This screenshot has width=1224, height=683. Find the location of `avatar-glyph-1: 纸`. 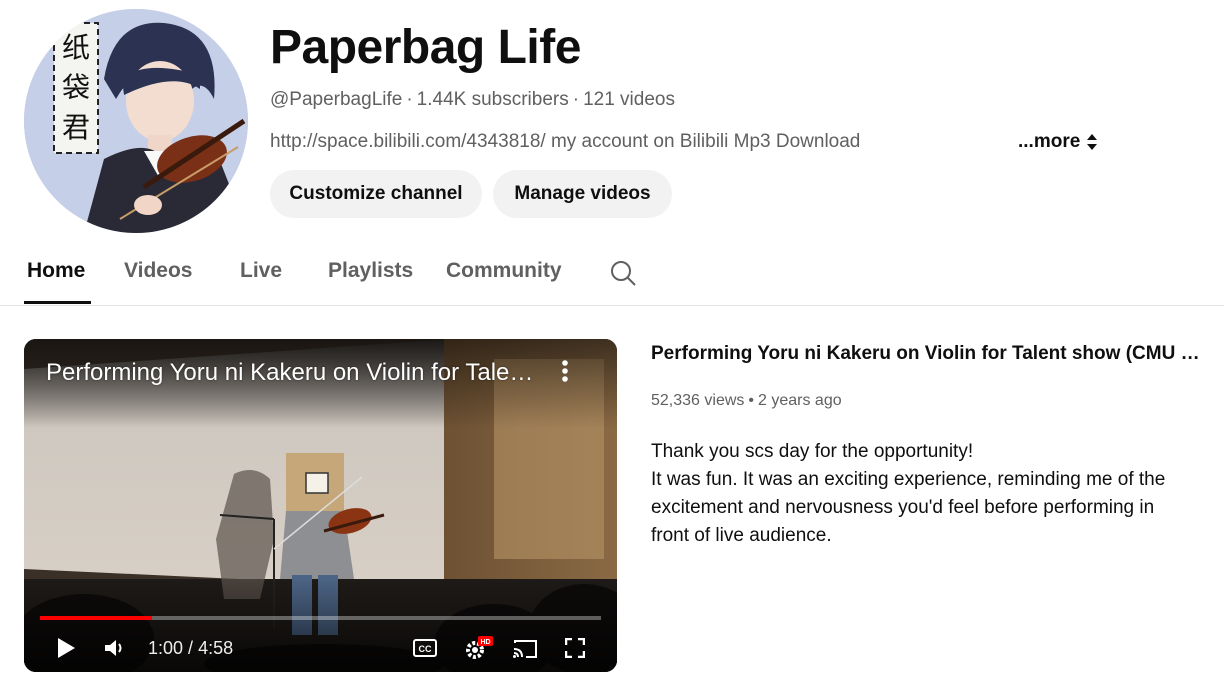

avatar-glyph-1: 纸 is located at coordinates (76, 47).